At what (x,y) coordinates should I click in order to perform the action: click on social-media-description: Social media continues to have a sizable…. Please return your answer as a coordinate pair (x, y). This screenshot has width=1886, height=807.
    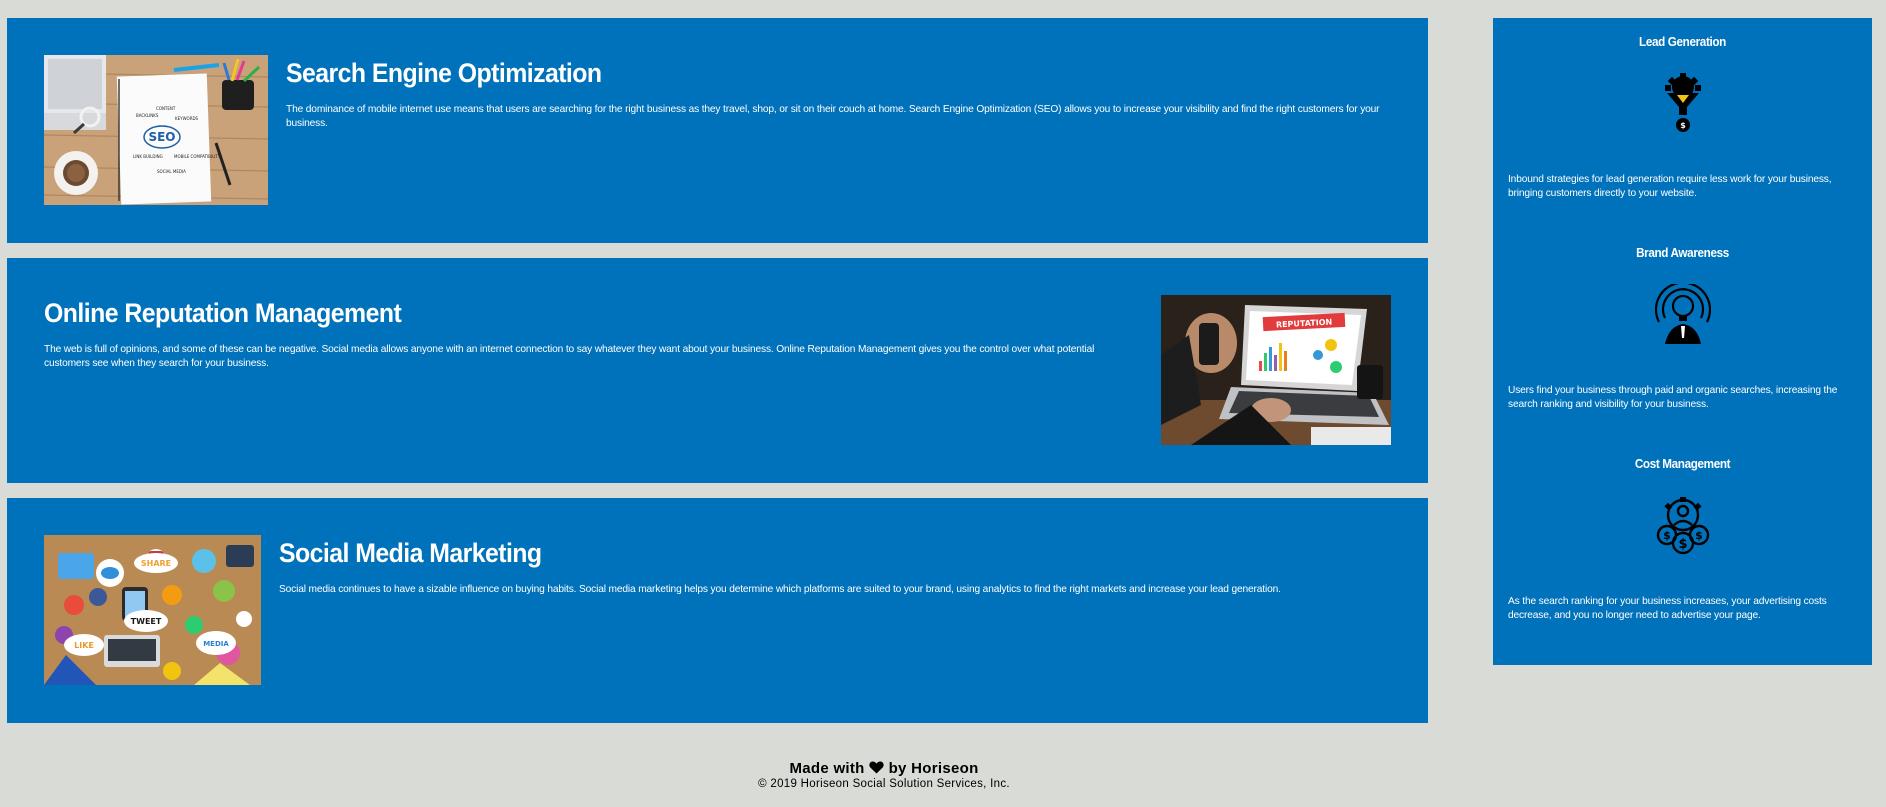
    Looking at the image, I should click on (780, 589).